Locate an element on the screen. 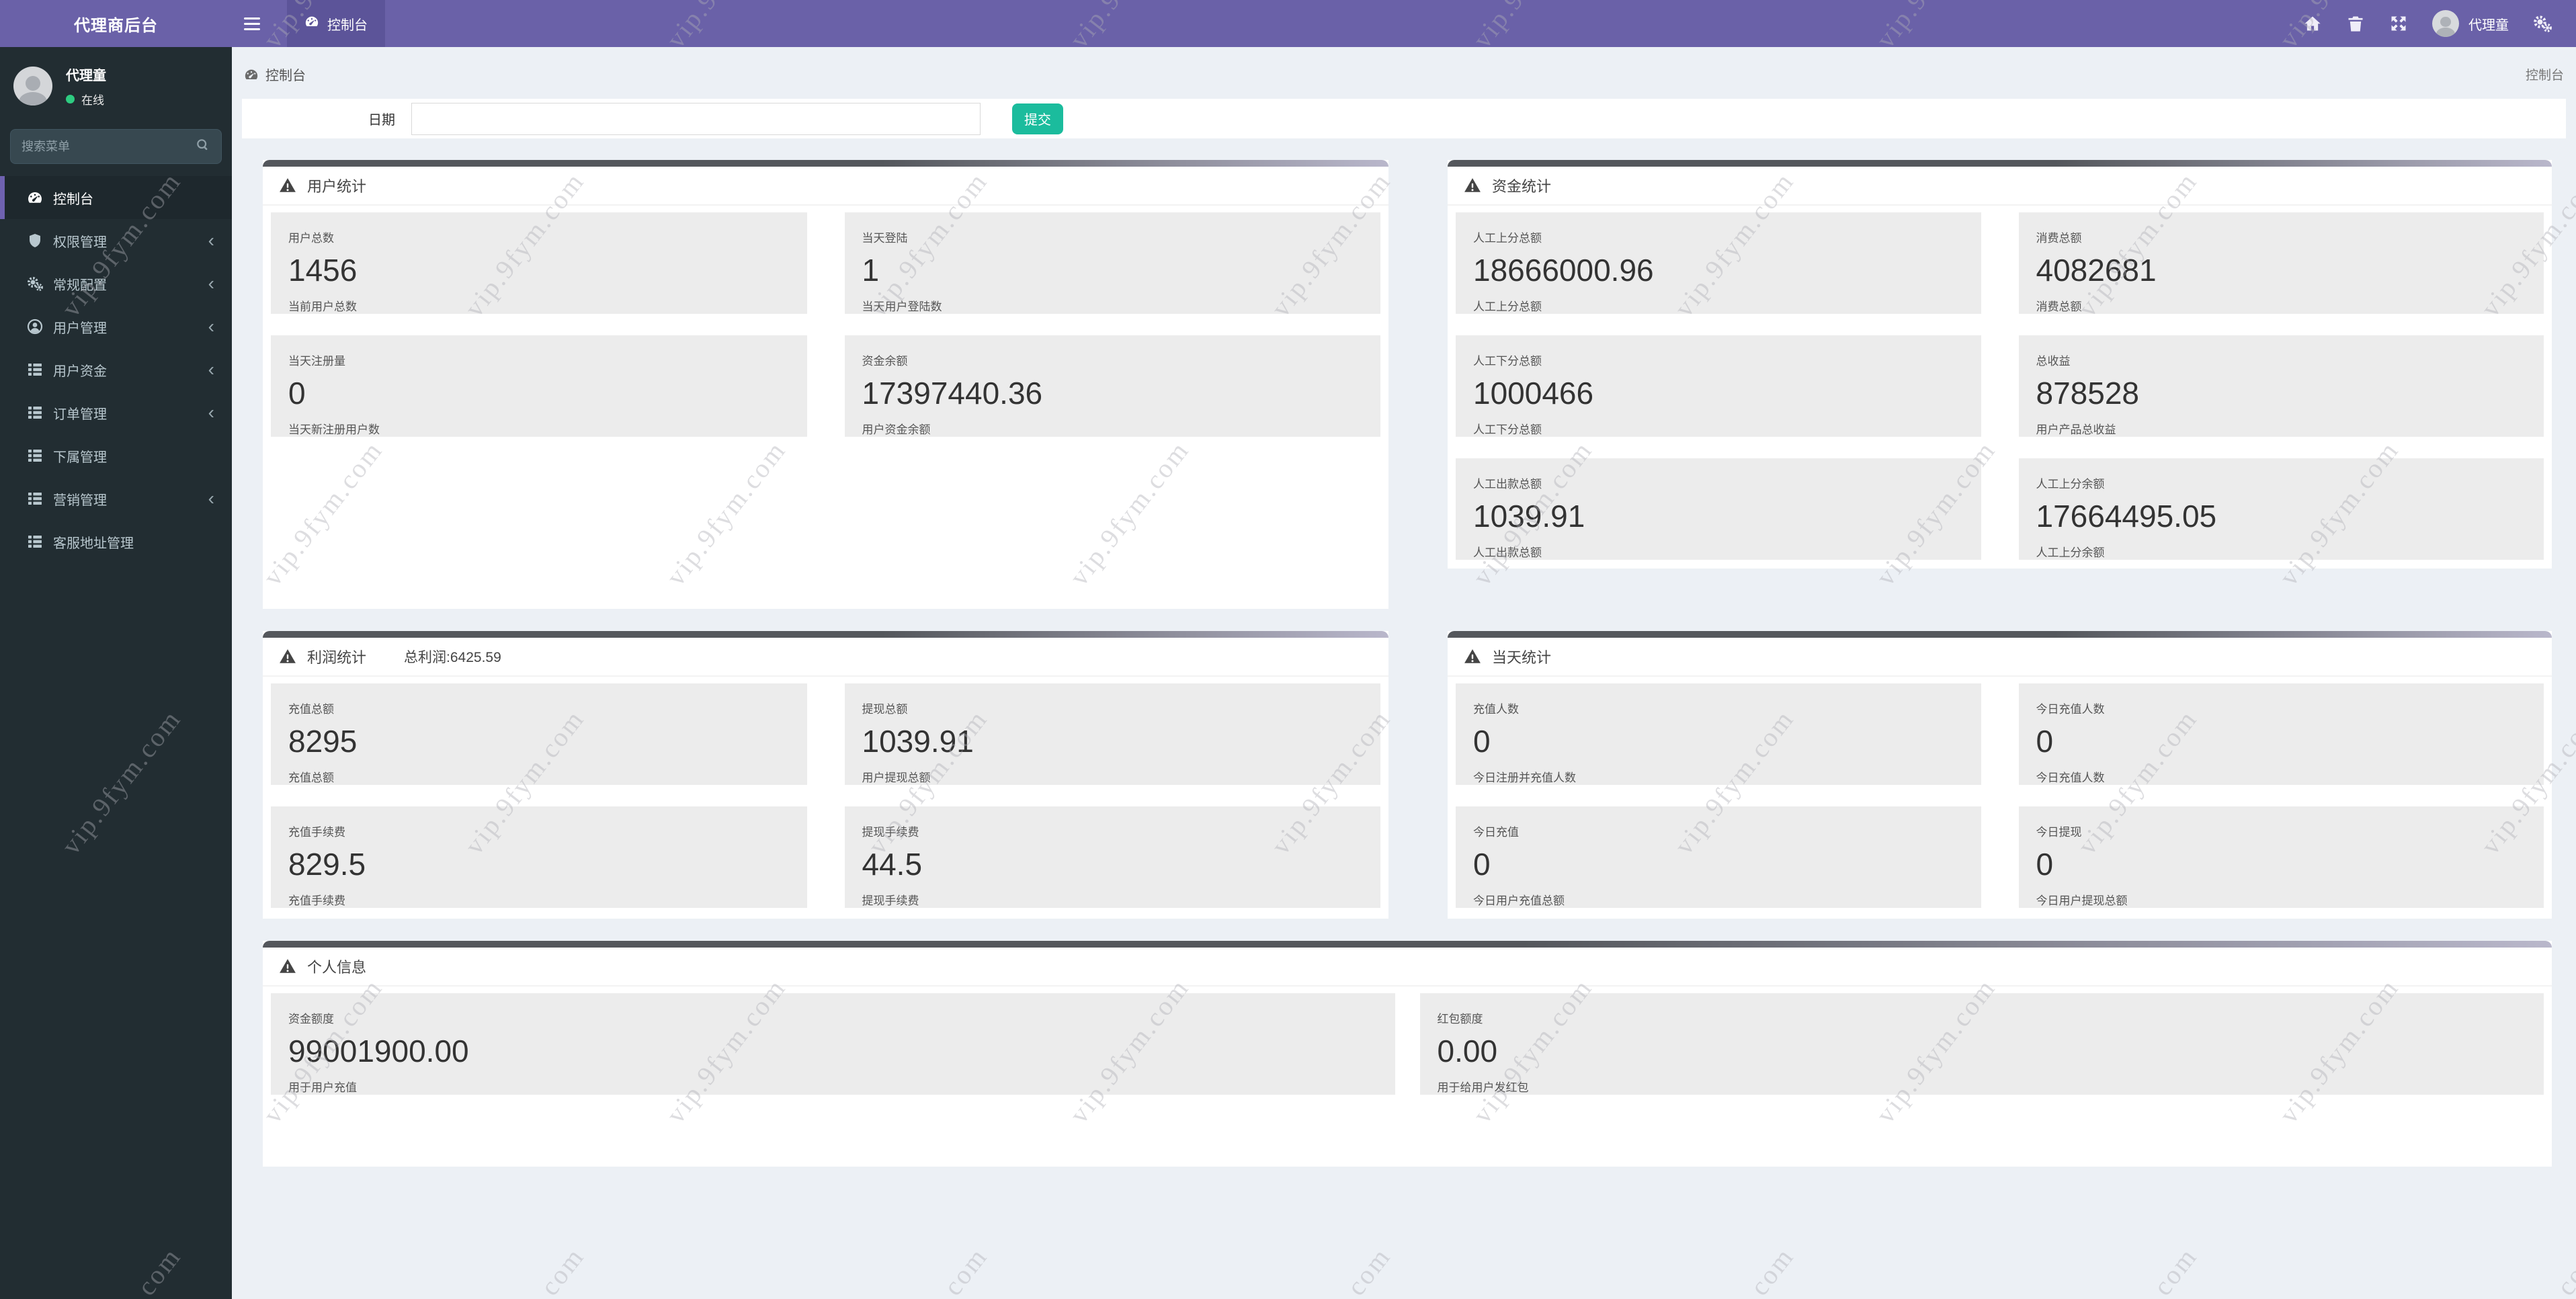 This screenshot has height=1299, width=2576. stat-card: 充值人数 0 今日注册并充值人数 is located at coordinates (1718, 734).